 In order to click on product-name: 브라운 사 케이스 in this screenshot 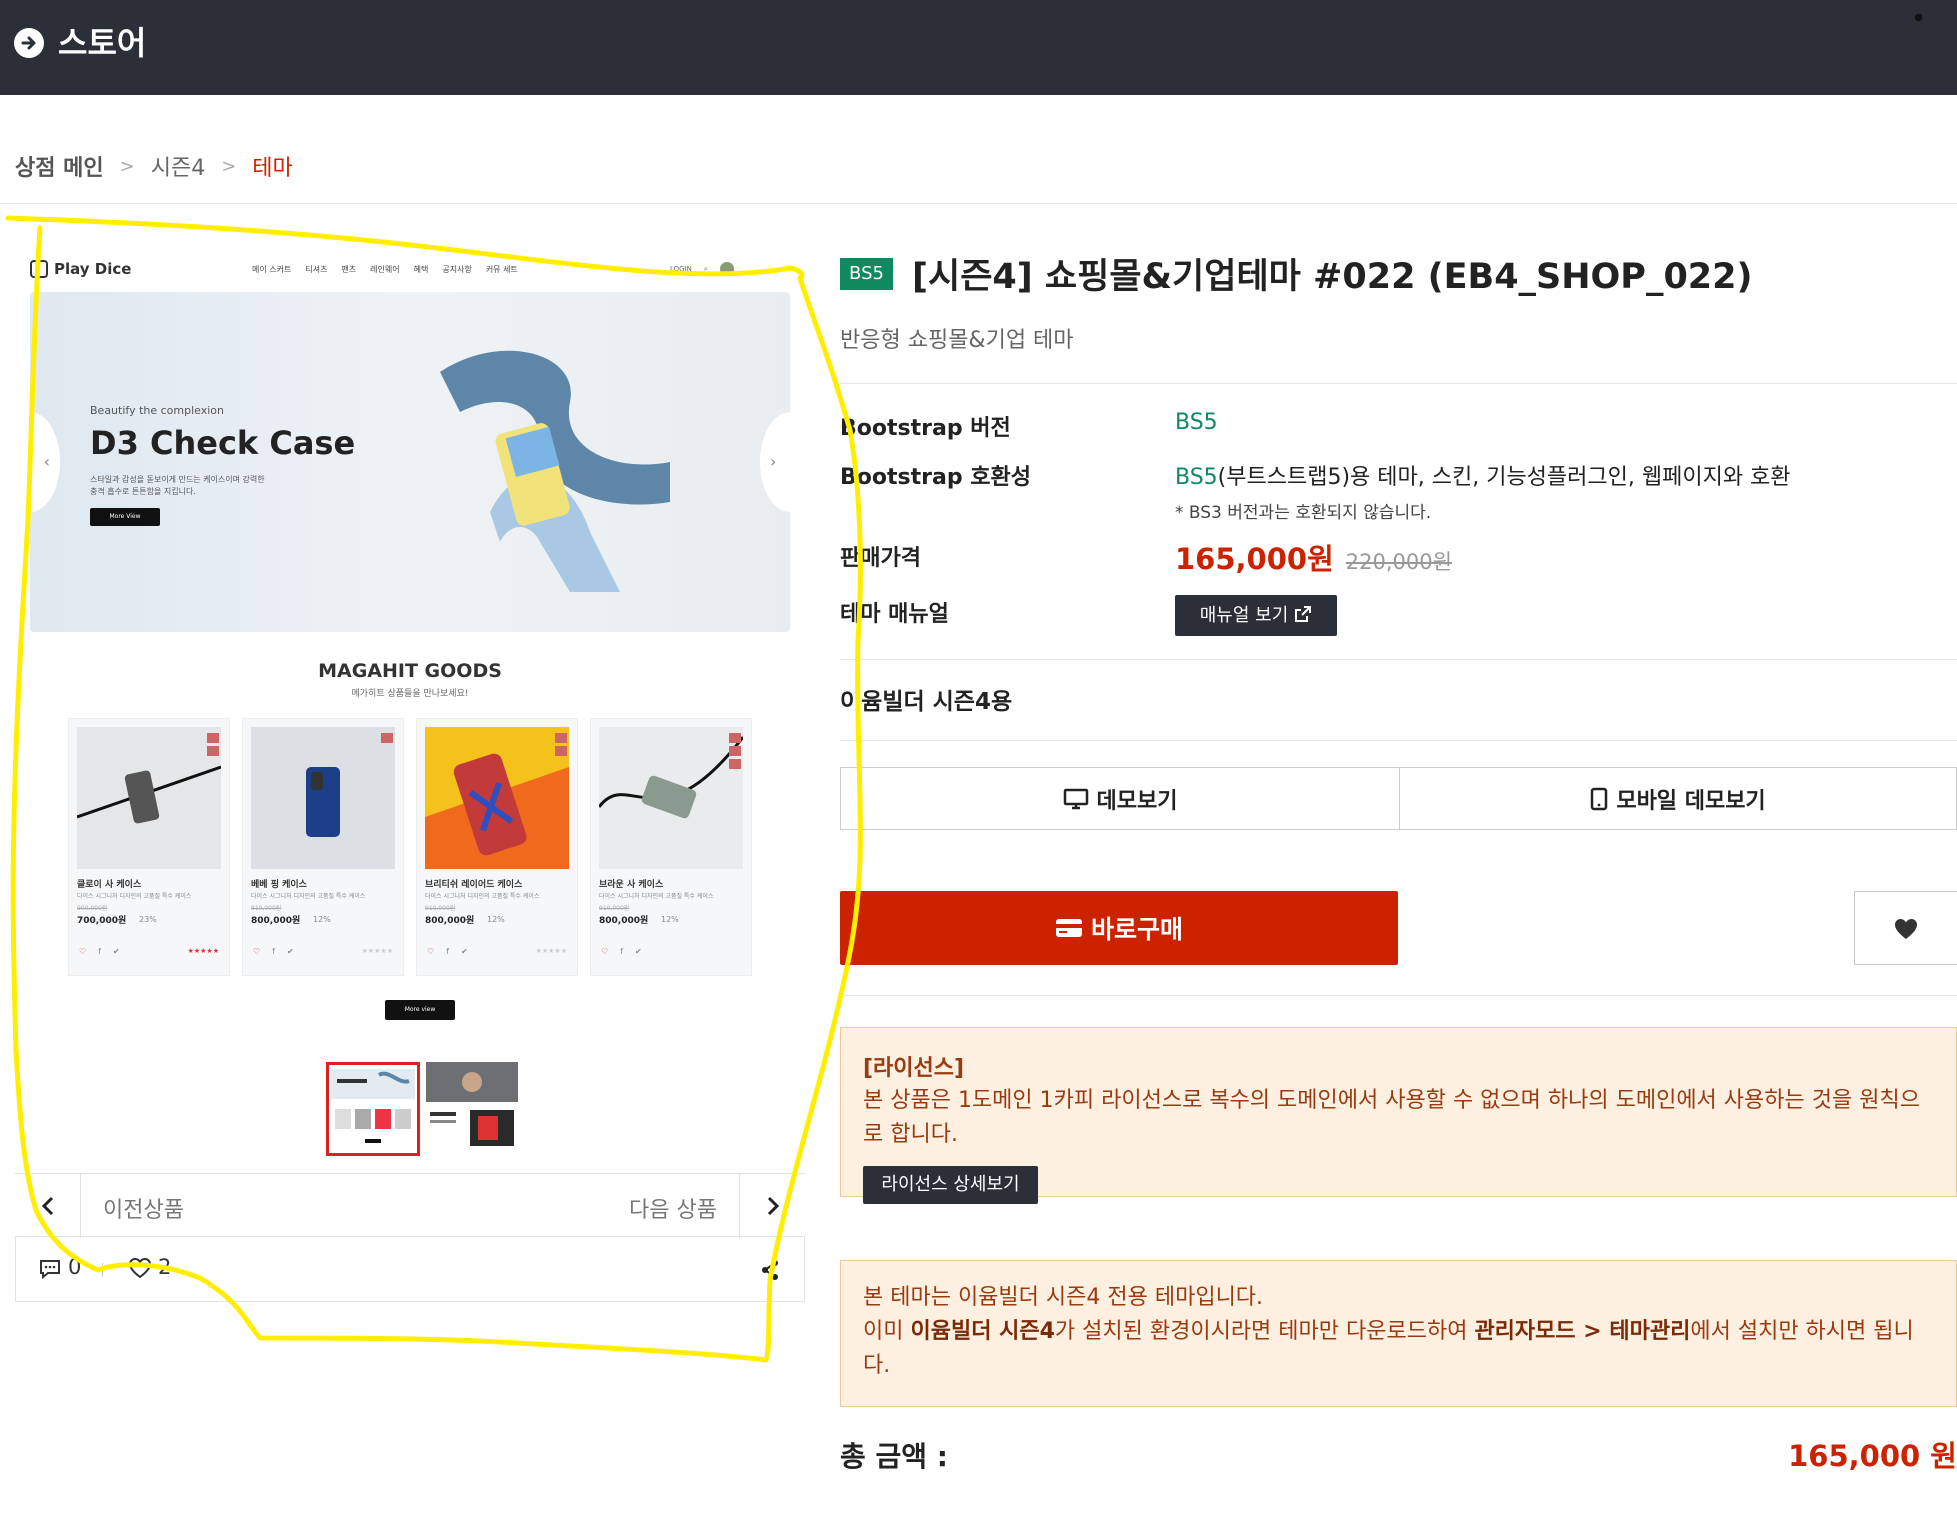, I will do `click(631, 885)`.